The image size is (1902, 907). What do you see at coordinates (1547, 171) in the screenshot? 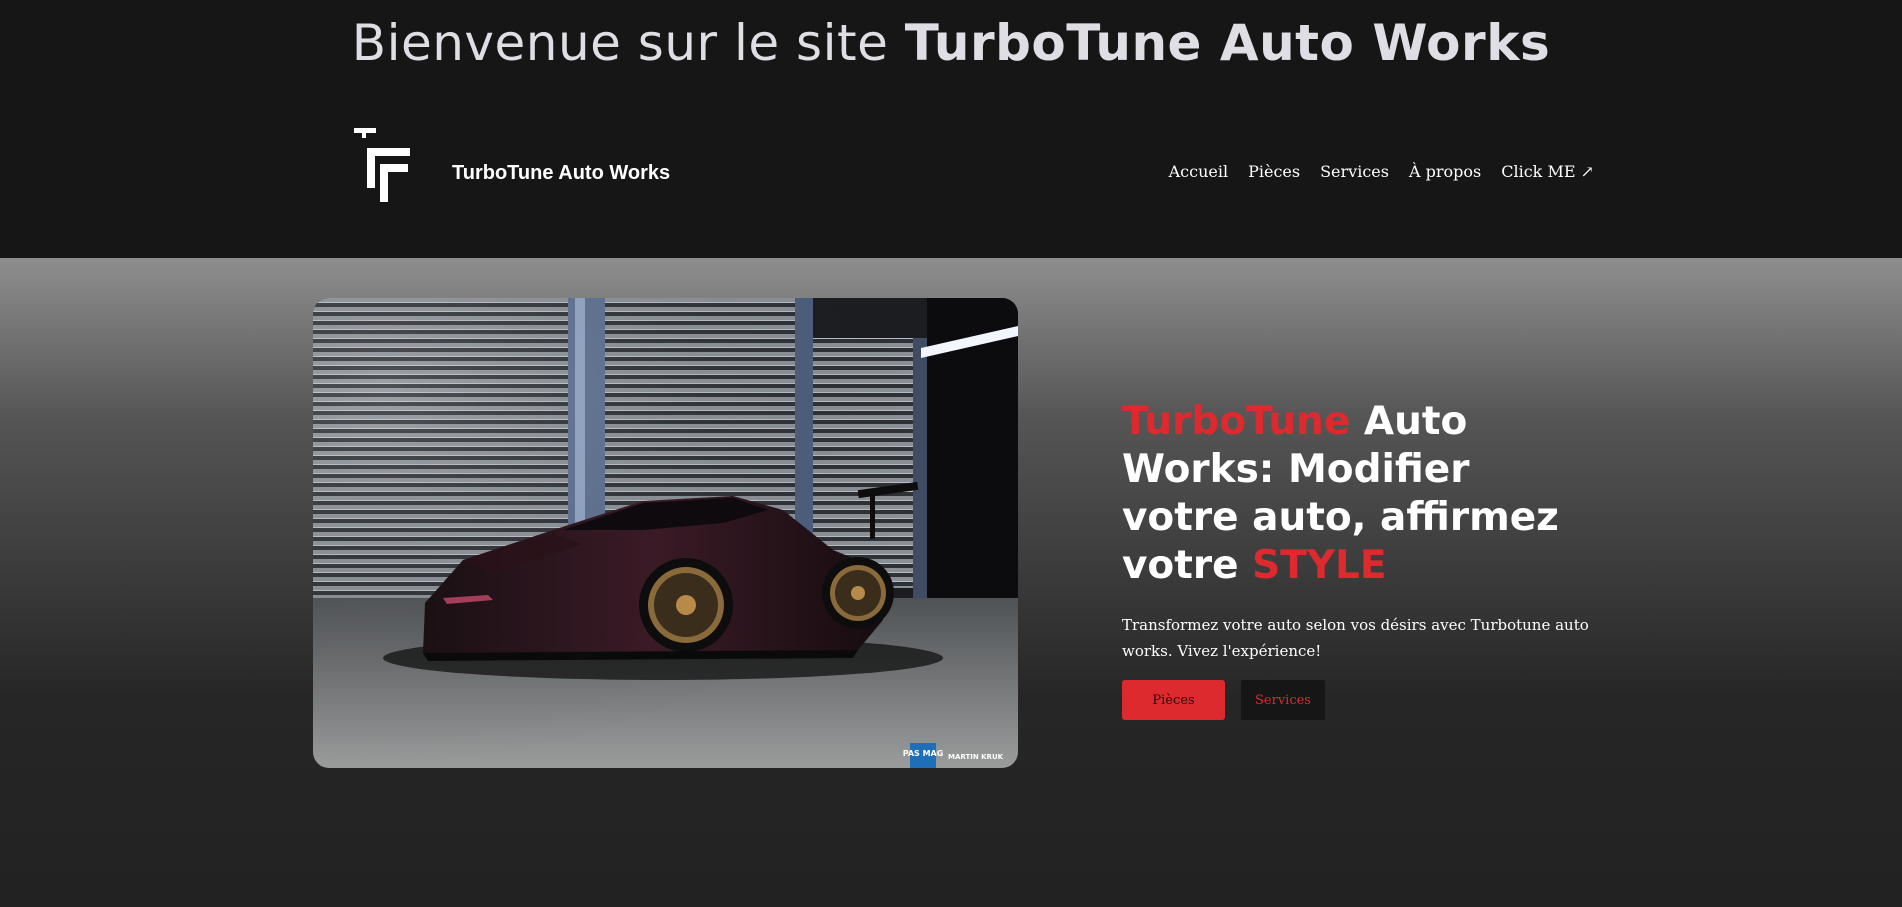
I see `nav-click-me: Click ME ↗` at bounding box center [1547, 171].